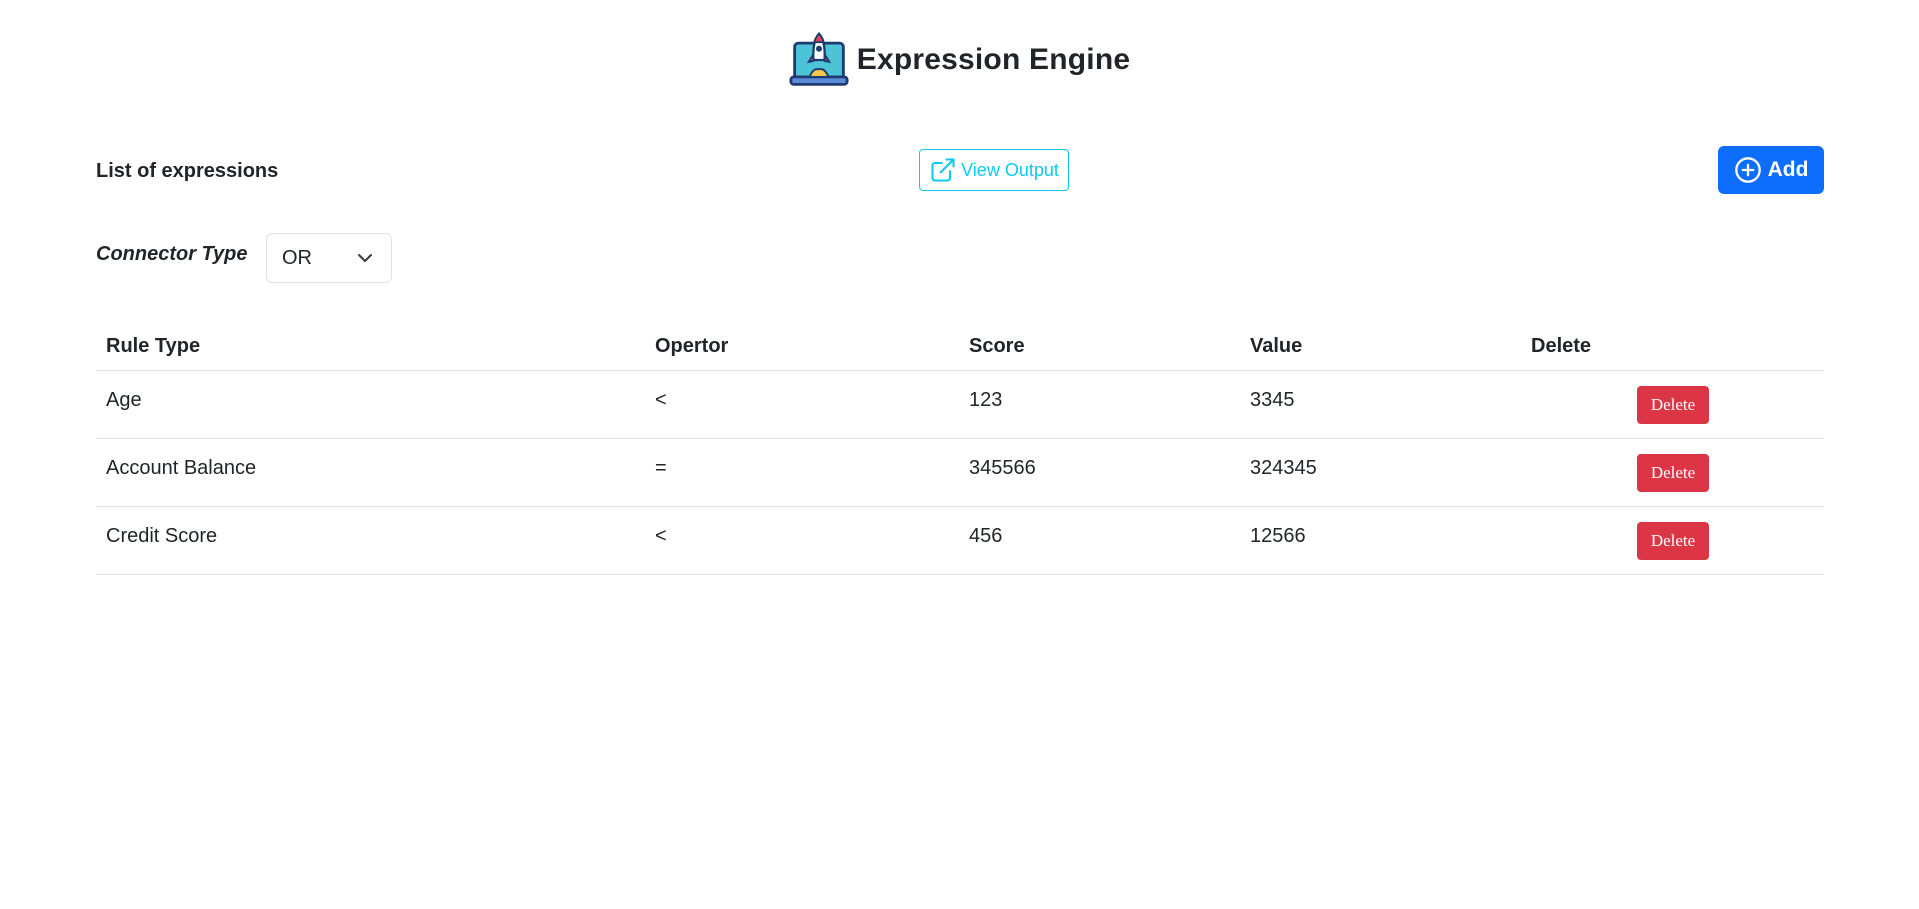 The width and height of the screenshot is (1919, 909). I want to click on add-button: Add, so click(1771, 170).